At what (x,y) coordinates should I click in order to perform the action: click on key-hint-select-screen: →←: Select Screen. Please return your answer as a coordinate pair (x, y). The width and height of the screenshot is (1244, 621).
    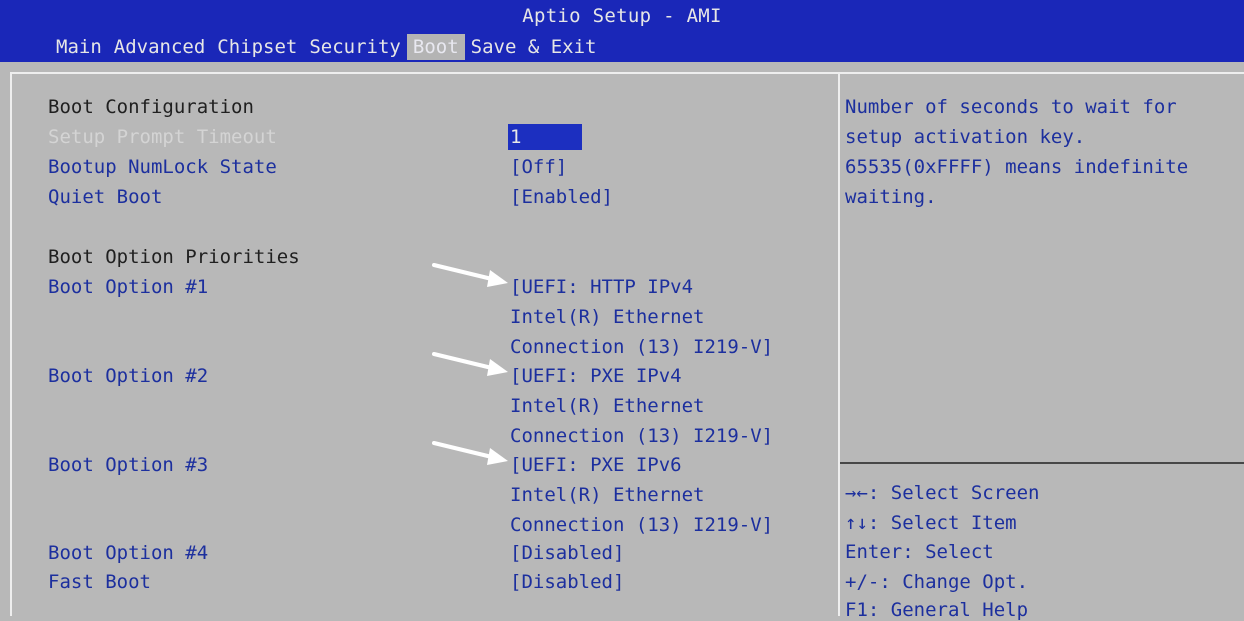
    Looking at the image, I should click on (942, 493).